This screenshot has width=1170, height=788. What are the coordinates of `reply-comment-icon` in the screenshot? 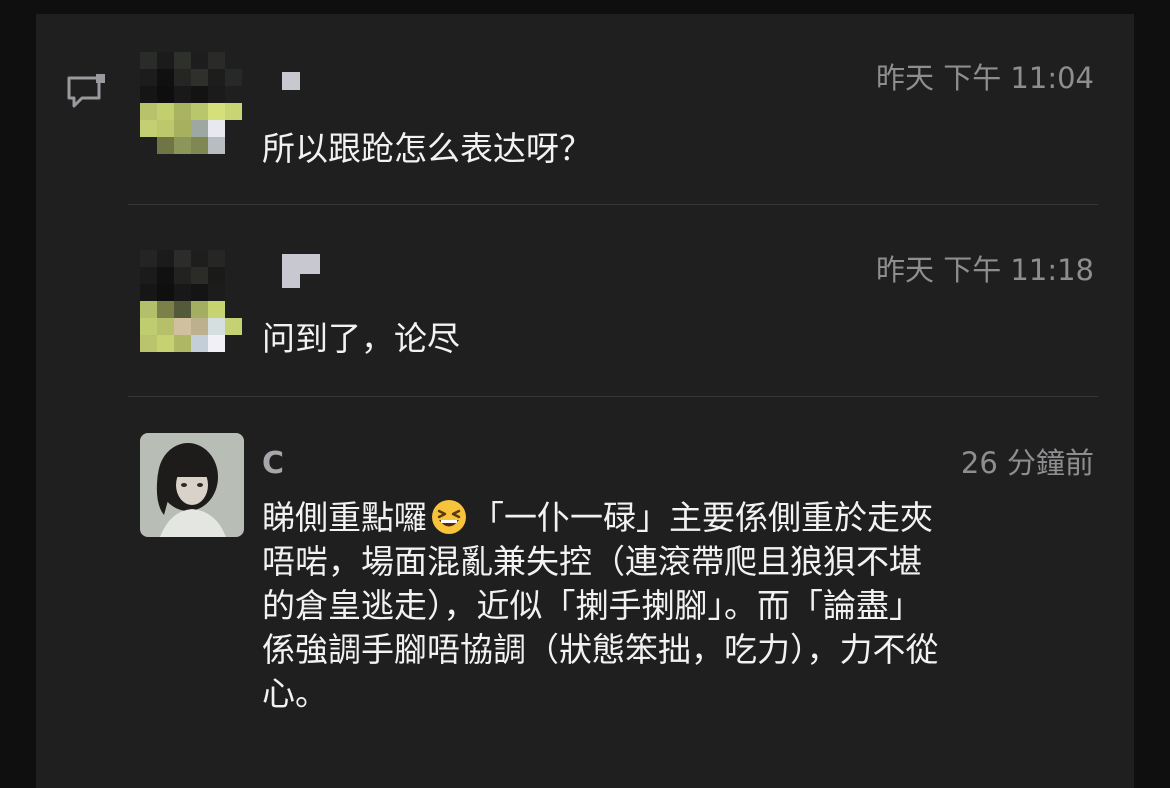 It's located at (86, 92).